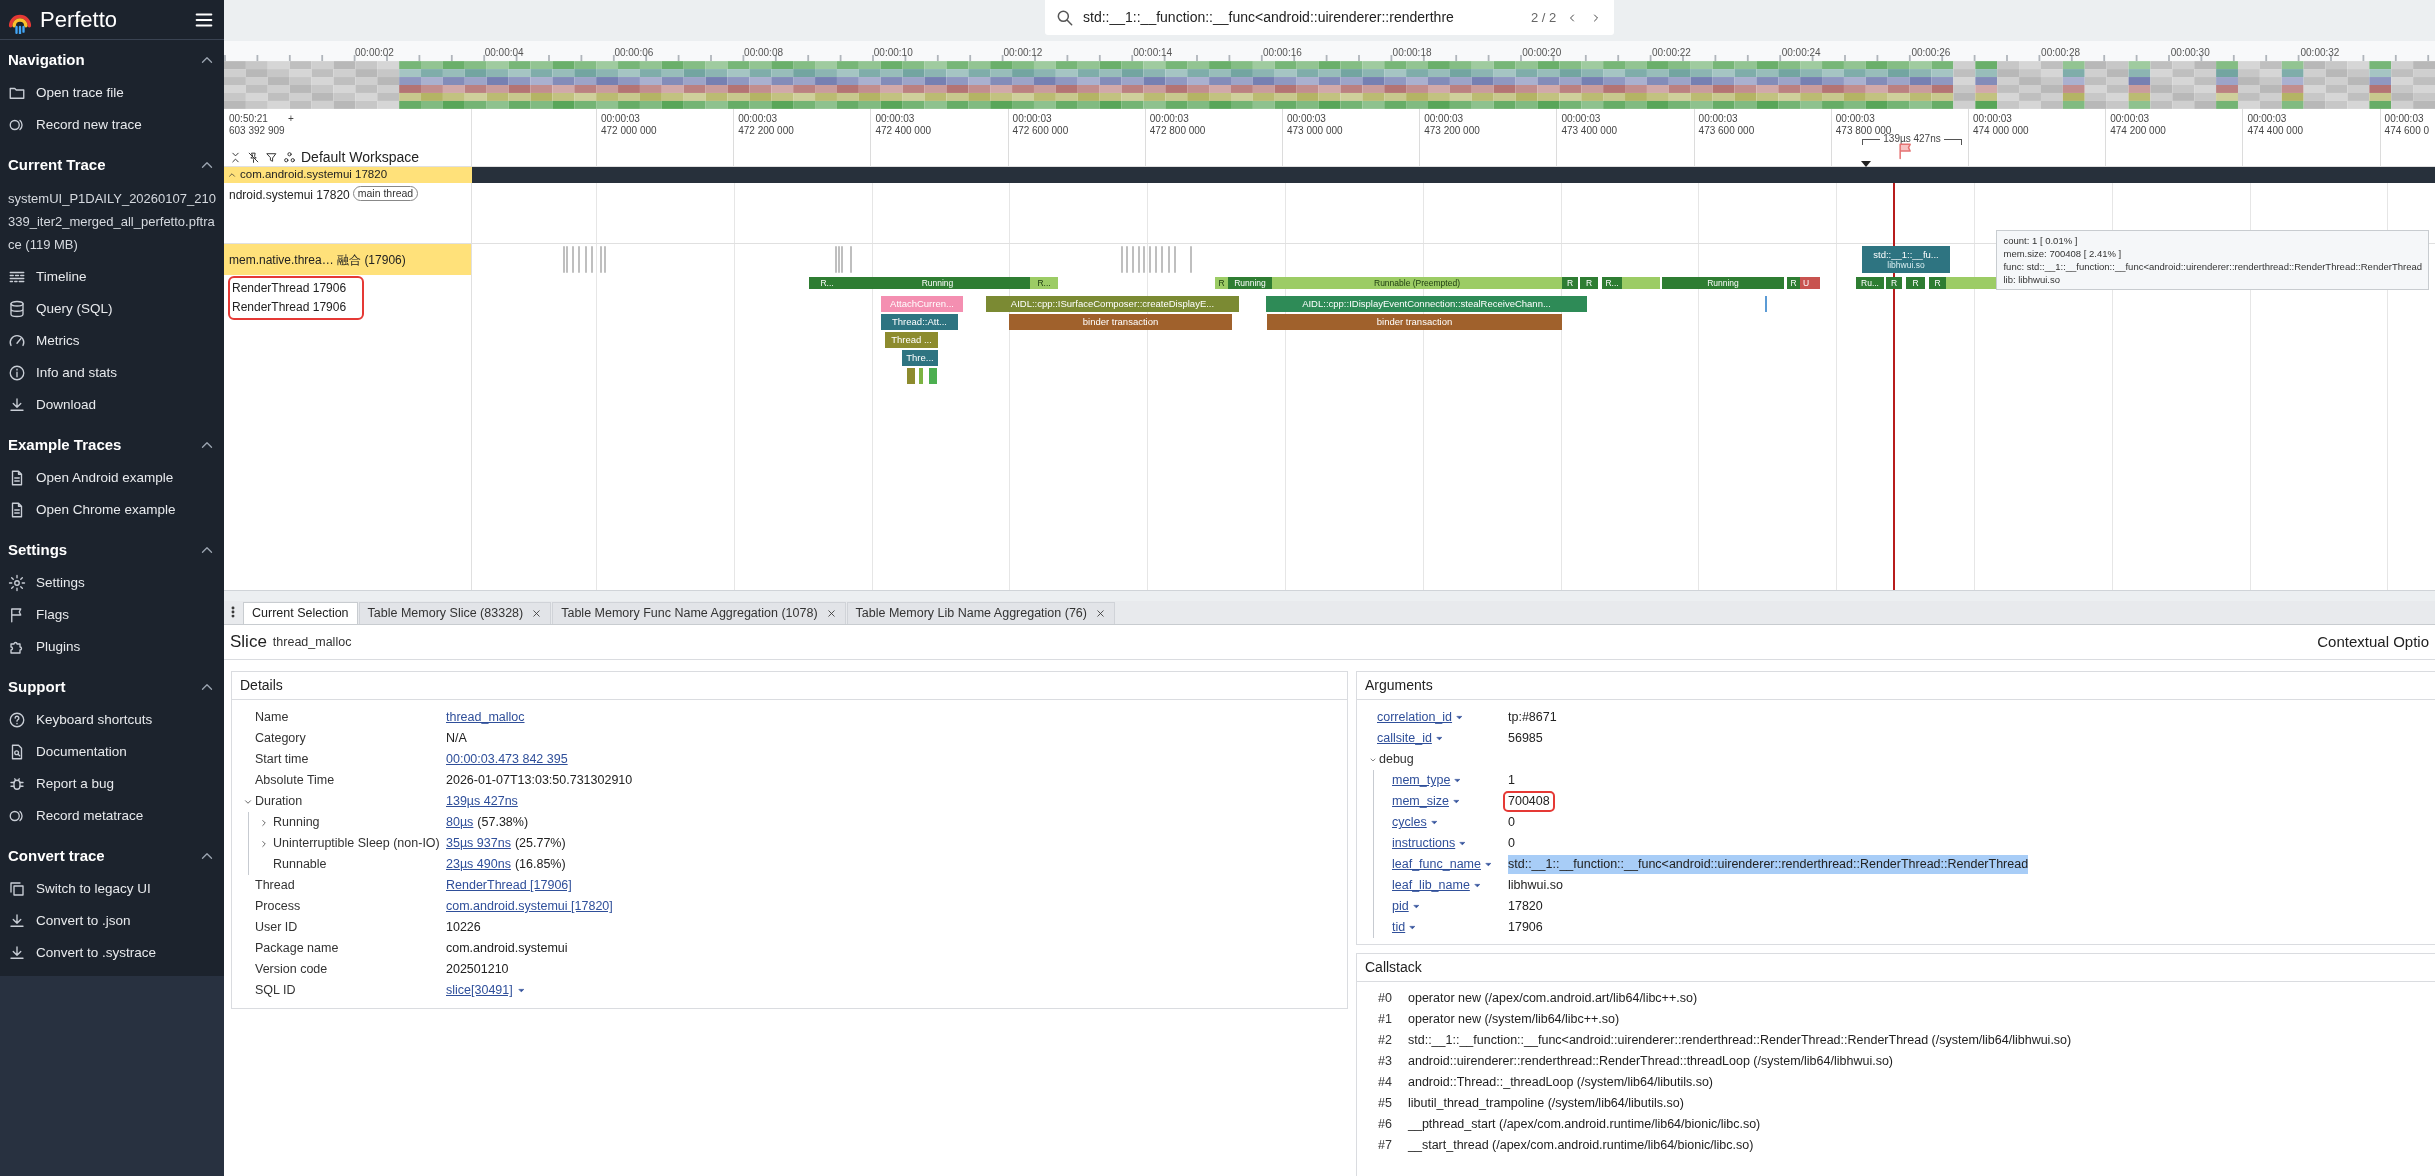 The width and height of the screenshot is (2435, 1176). What do you see at coordinates (1282, 53) in the screenshot?
I see `time-label: 00:00:16` at bounding box center [1282, 53].